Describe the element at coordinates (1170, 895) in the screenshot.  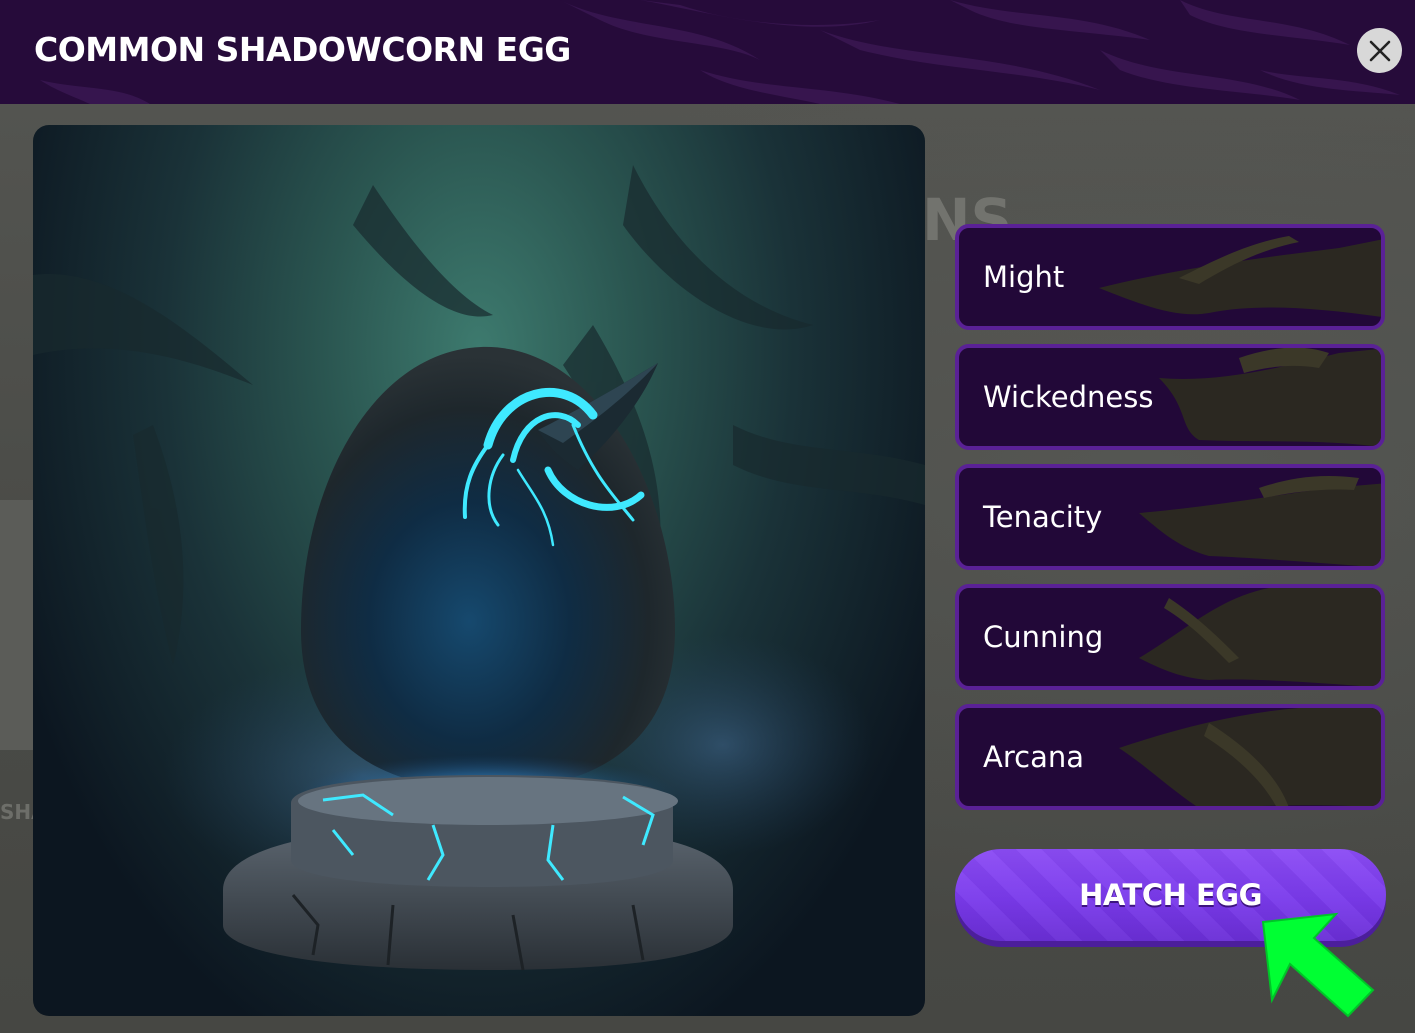
I see `hatch-egg-label: HATCH EGG` at that location.